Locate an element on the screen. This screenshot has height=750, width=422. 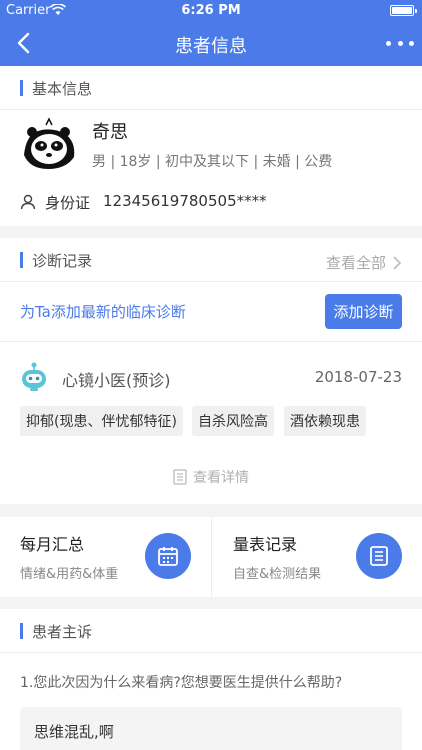
tile-subtitle: 自查&检测结果 is located at coordinates (277, 574).